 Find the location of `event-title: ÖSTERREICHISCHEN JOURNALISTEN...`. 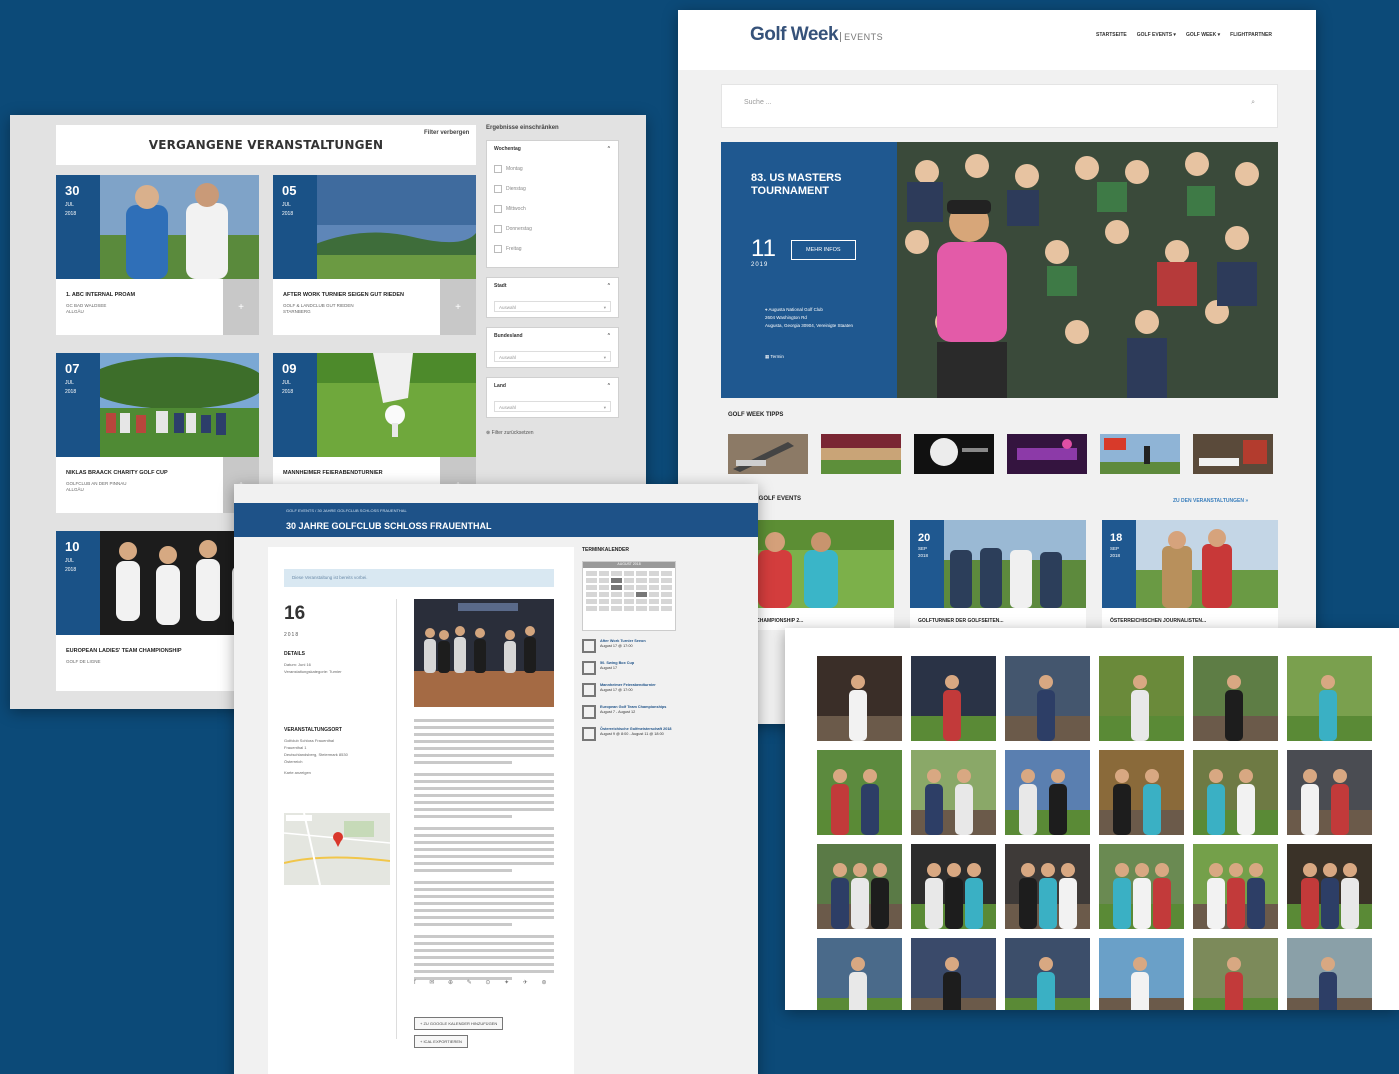

event-title: ÖSTERREICHISCHEN JOURNALISTEN... is located at coordinates (1158, 621).